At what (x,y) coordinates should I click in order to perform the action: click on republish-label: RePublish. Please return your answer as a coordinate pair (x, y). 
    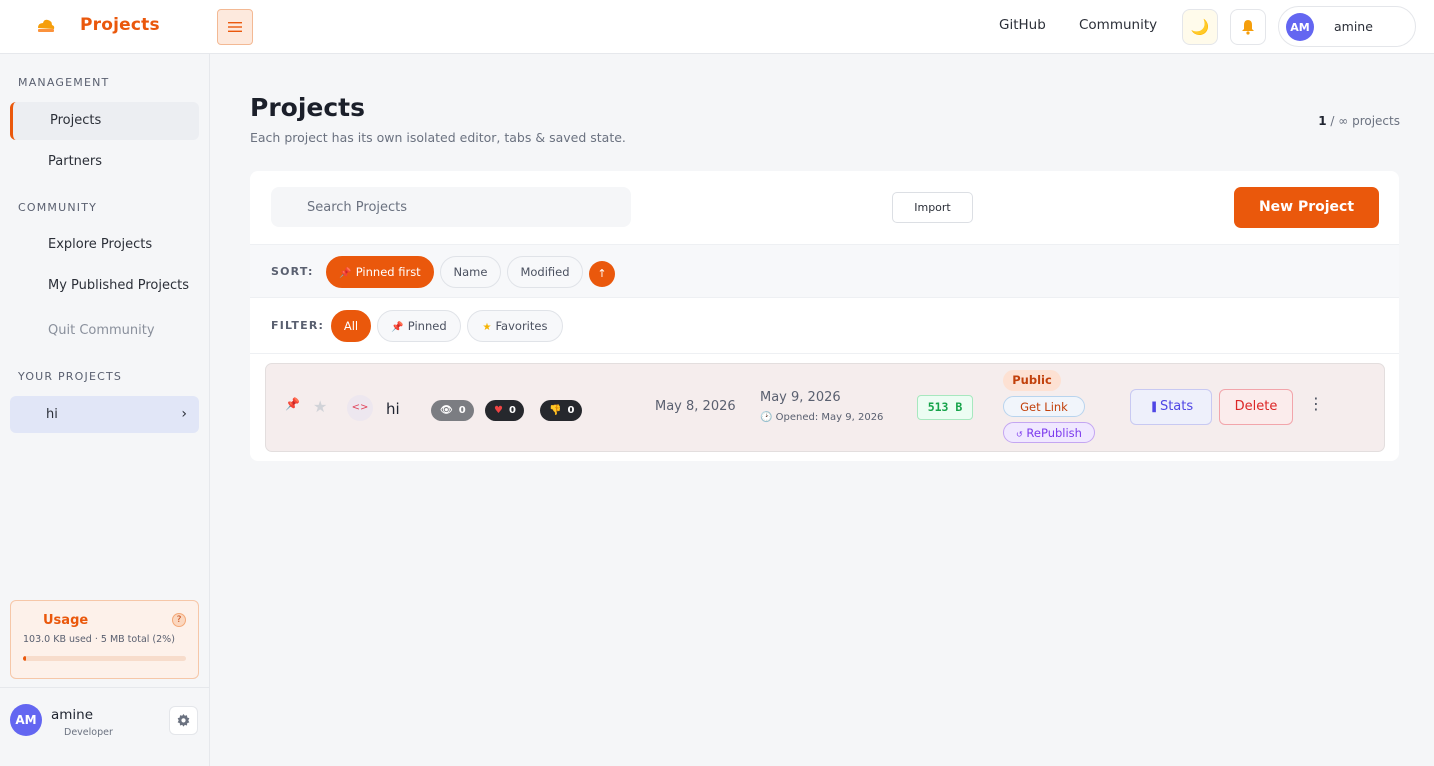
    Looking at the image, I should click on (1054, 433).